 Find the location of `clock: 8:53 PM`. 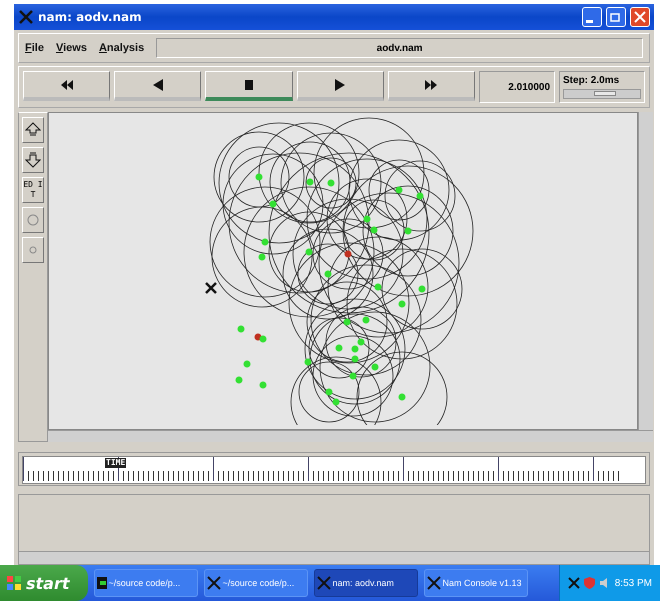

clock: 8:53 PM is located at coordinates (633, 583).